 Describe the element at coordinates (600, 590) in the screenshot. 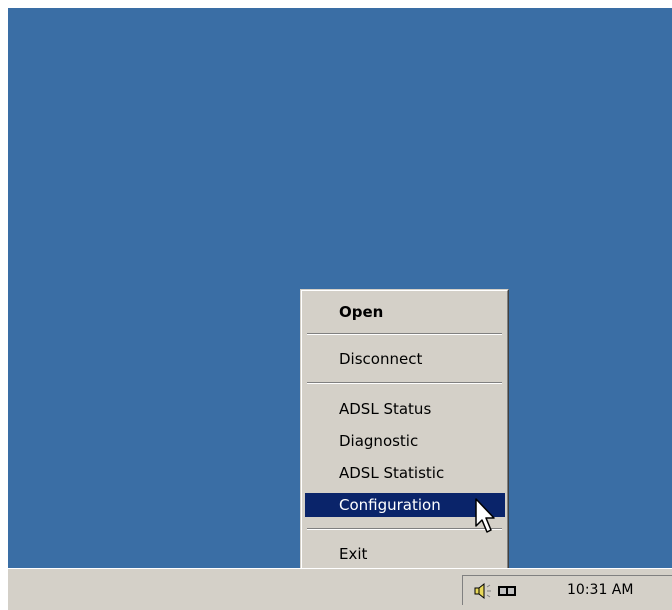

I see `clock: 10:31 AM` at that location.